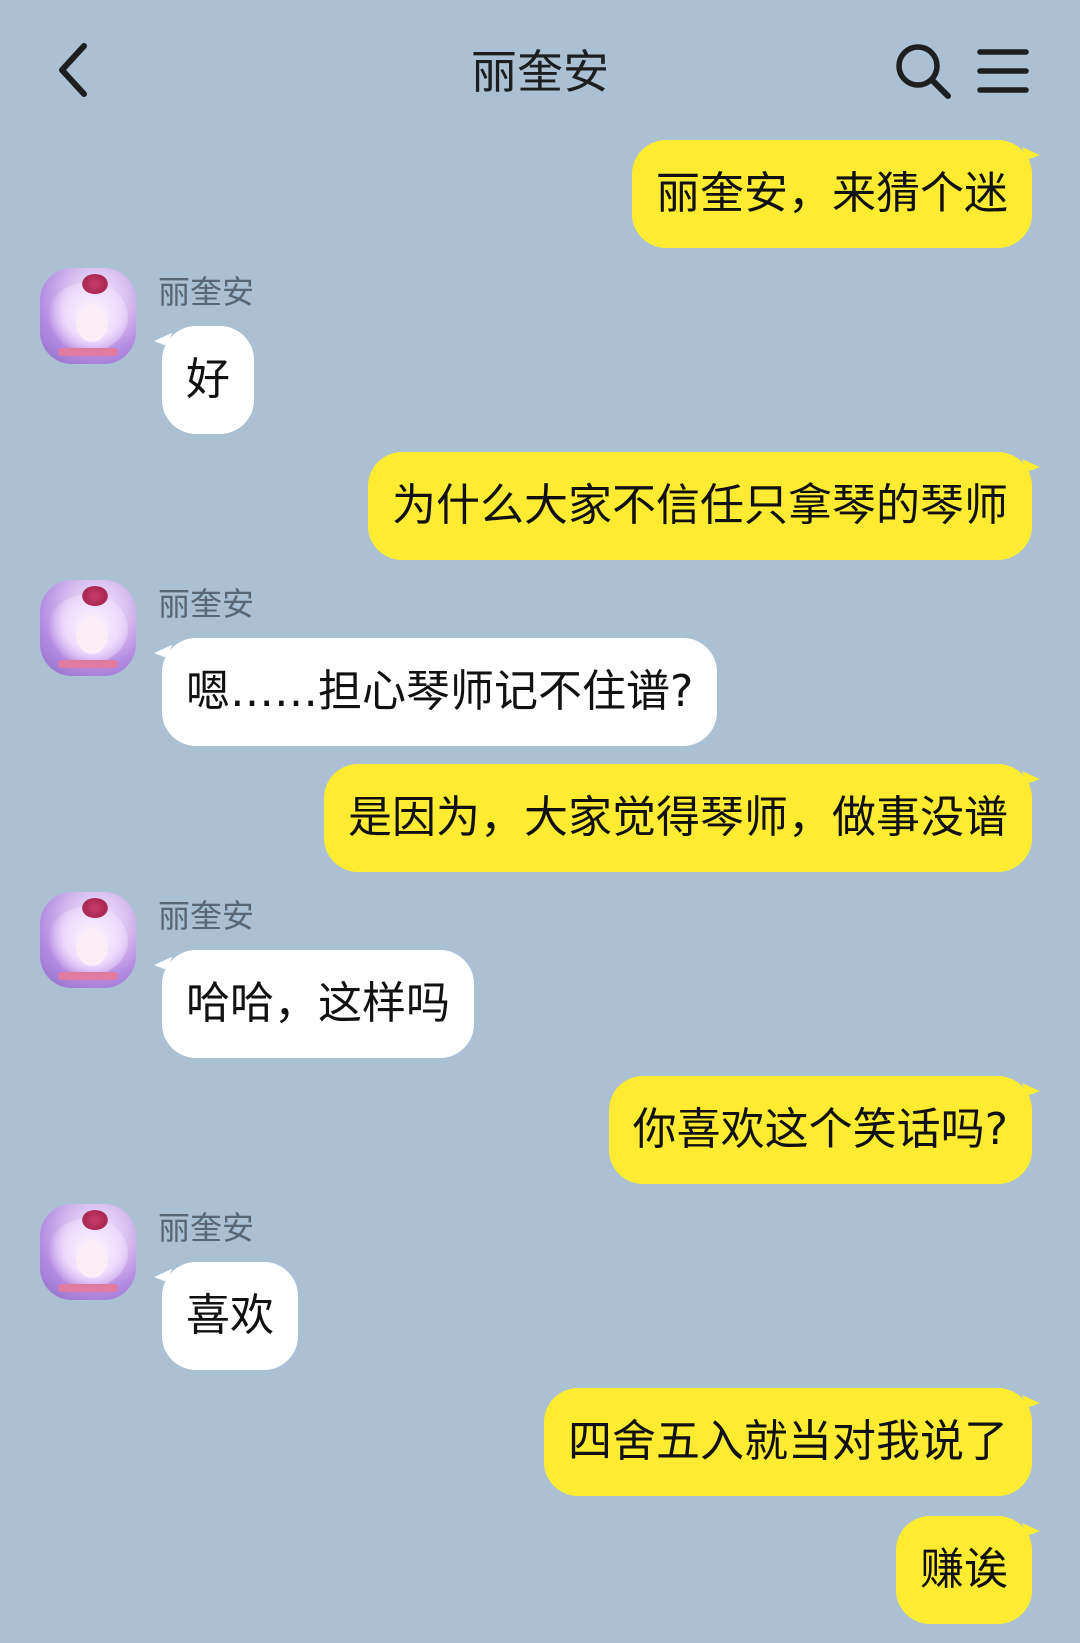 This screenshot has width=1080, height=1643. I want to click on incoming-message: 哈哈，这样吗, so click(318, 1004).